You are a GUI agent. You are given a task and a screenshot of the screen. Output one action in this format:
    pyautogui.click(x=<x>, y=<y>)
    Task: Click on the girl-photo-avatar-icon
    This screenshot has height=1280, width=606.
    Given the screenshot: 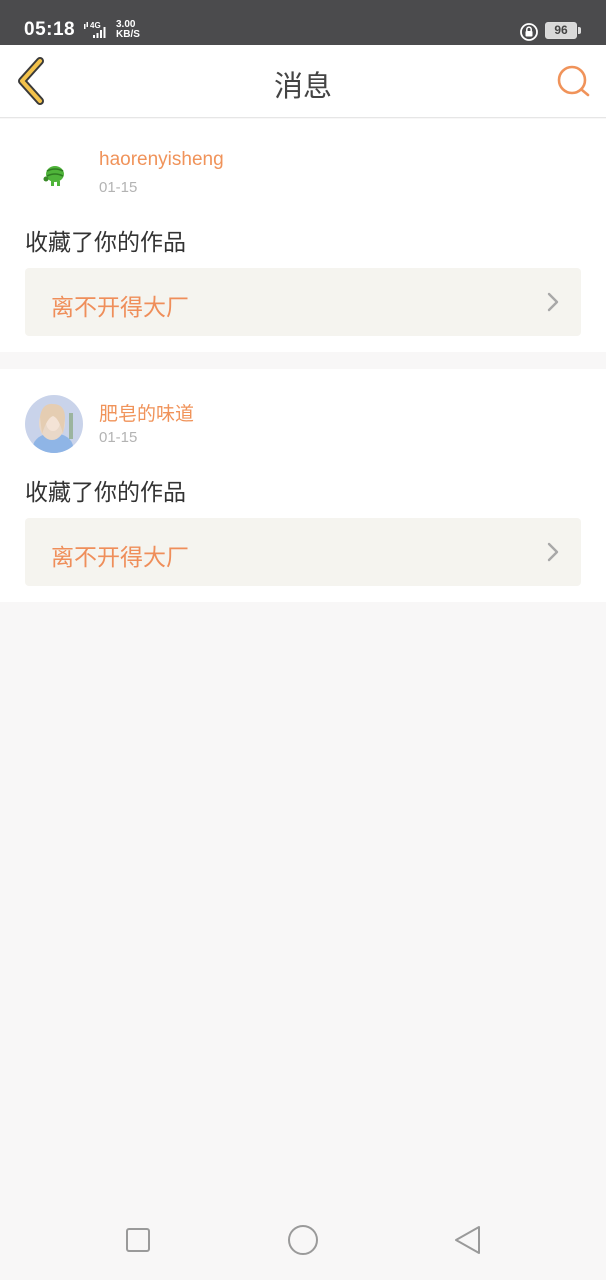 What is the action you would take?
    pyautogui.click(x=54, y=424)
    